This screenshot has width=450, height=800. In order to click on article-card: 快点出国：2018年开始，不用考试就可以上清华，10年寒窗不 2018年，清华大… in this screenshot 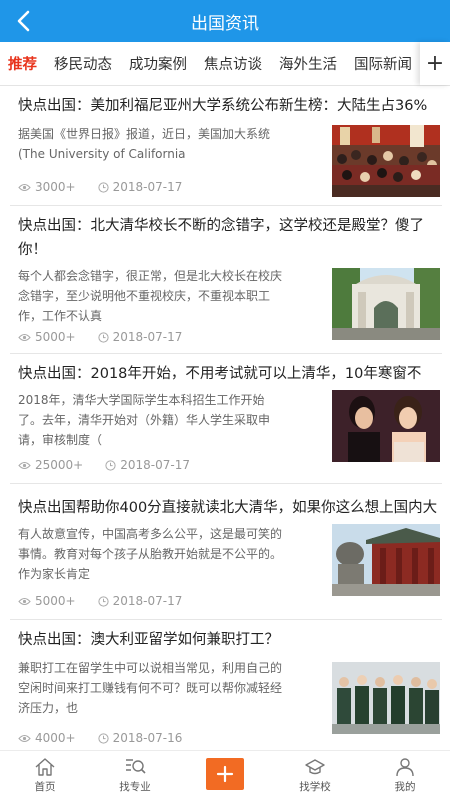, I will do `click(226, 423)`.